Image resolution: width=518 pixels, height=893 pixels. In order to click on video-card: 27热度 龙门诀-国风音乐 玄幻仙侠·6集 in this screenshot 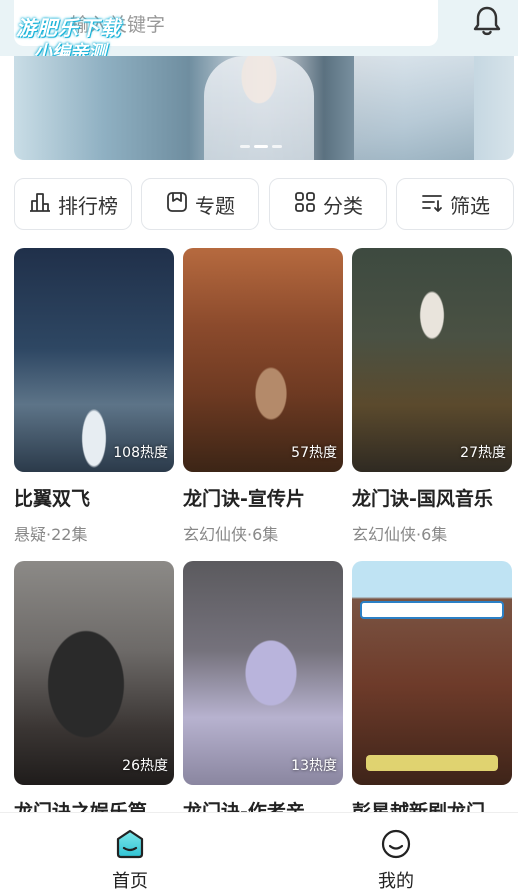, I will do `click(432, 396)`.